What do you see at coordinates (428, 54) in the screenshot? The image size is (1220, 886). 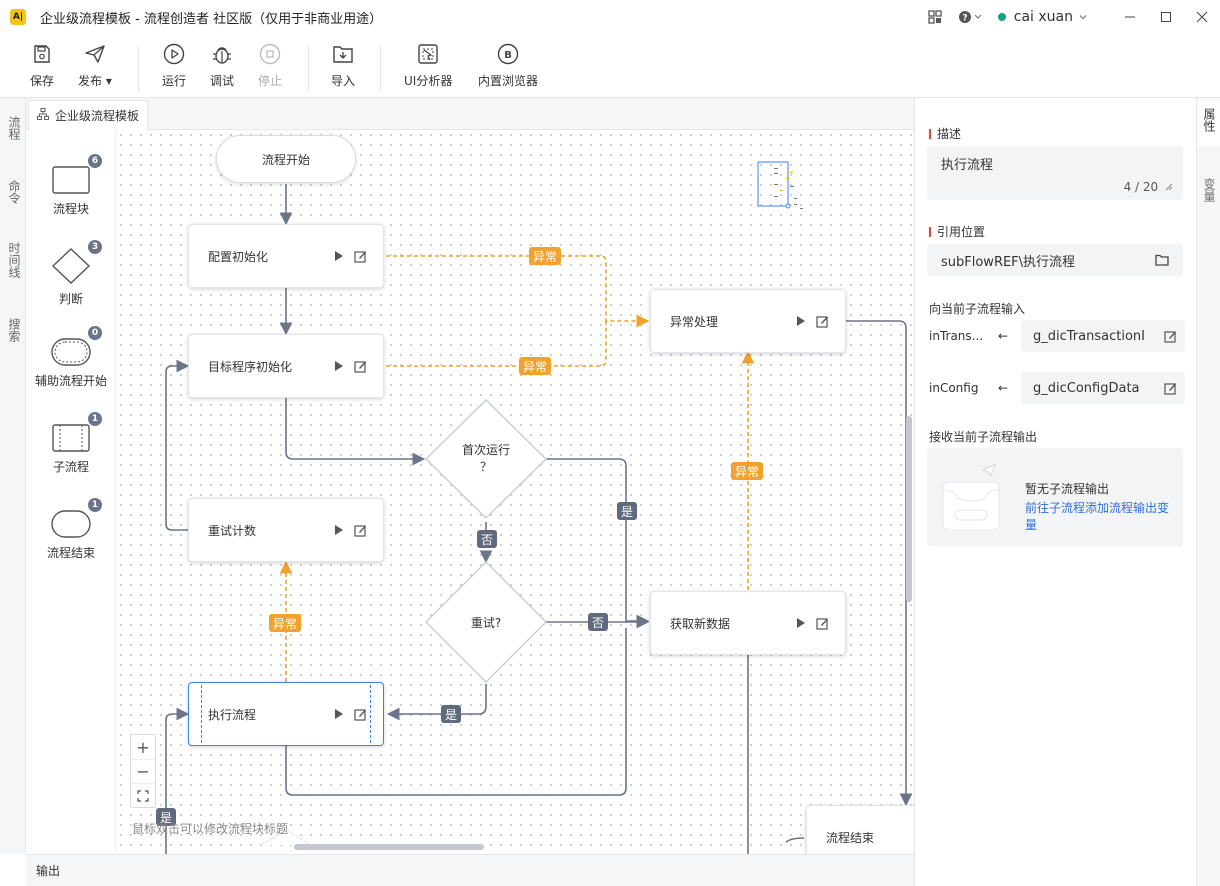 I see `ui-analyzer-icon` at bounding box center [428, 54].